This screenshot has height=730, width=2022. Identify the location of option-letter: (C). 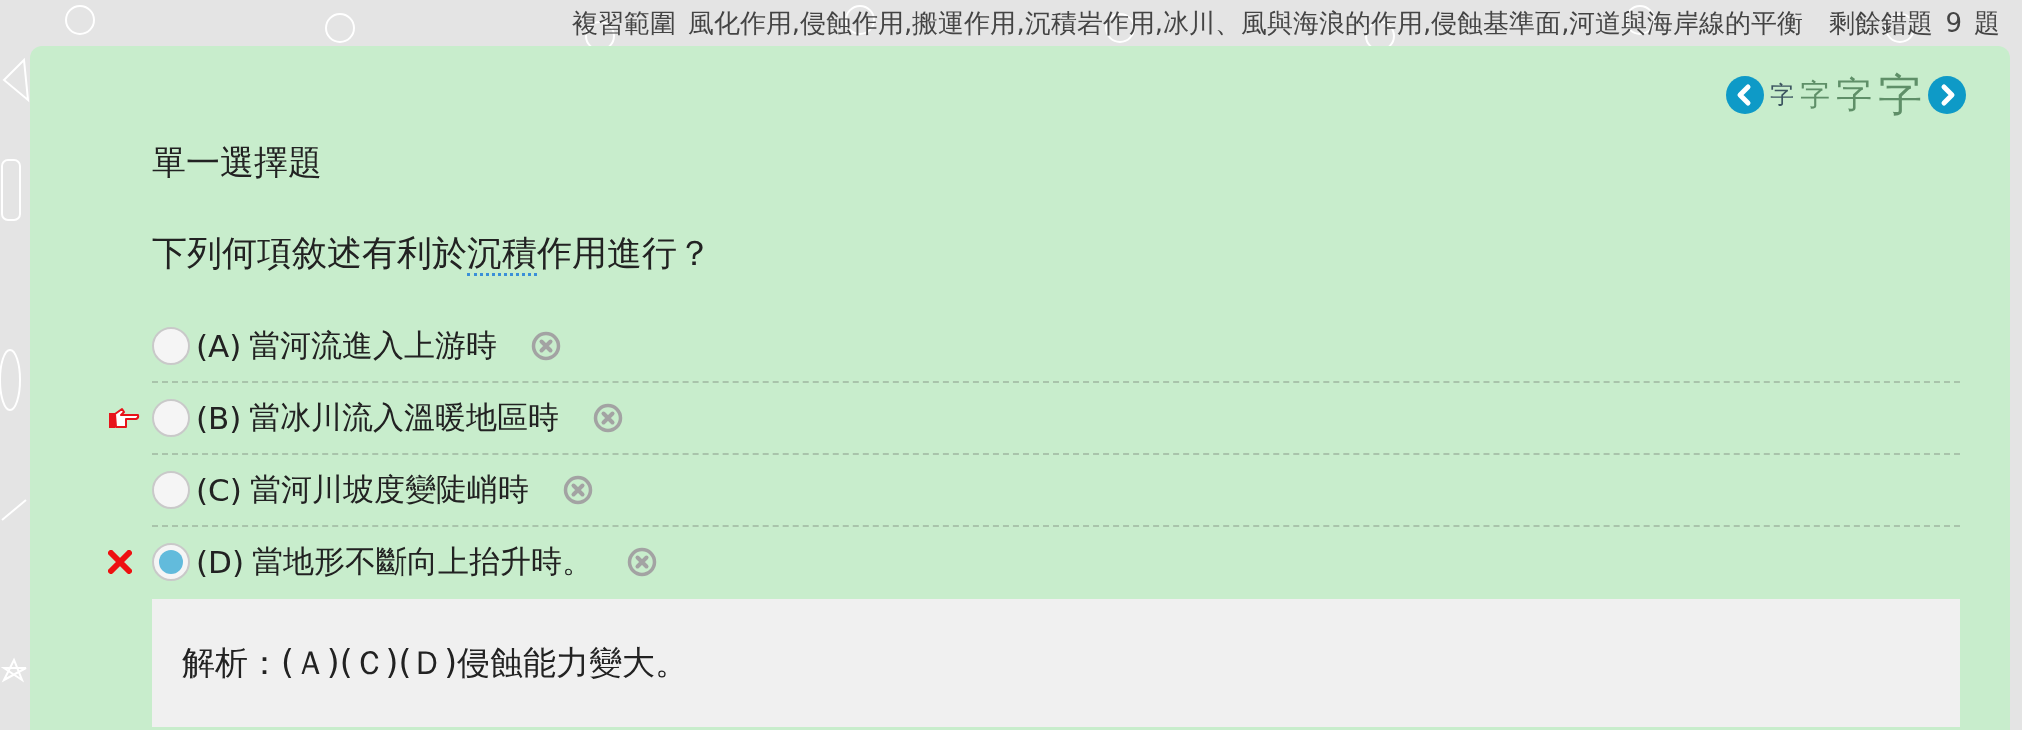
(219, 490).